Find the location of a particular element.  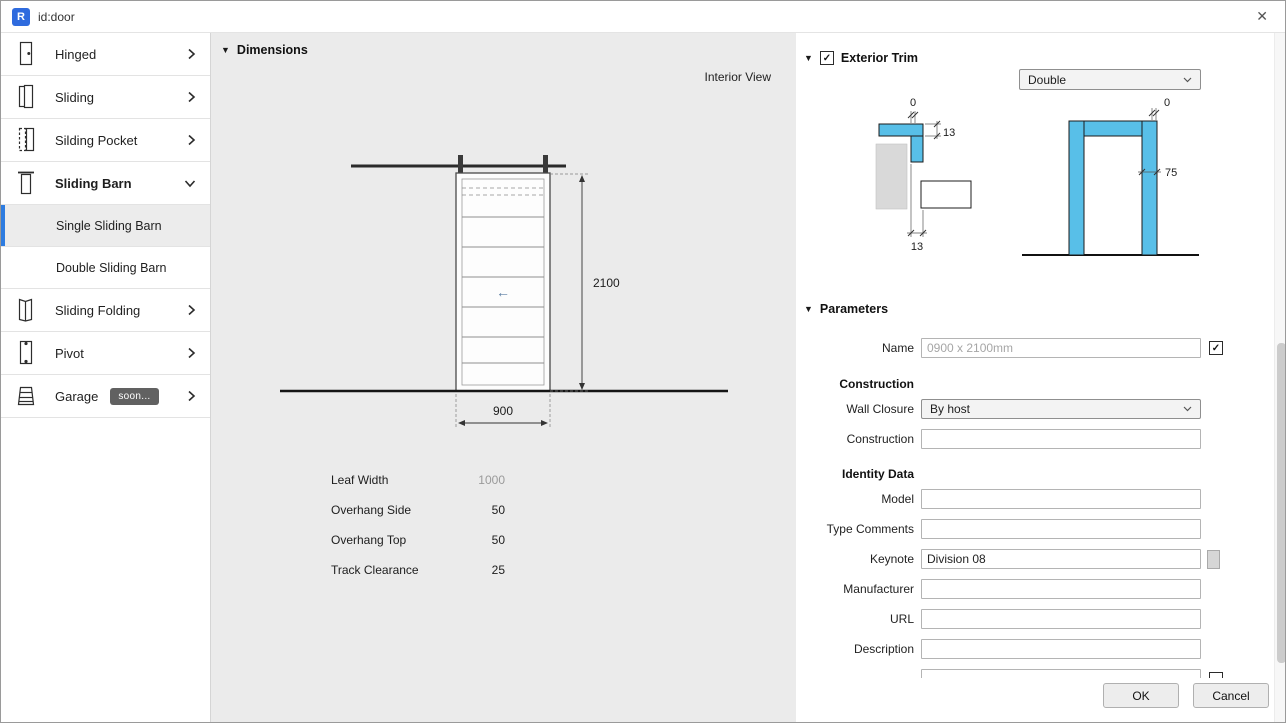

identity-data-section-label: Identity Data is located at coordinates (877, 474).